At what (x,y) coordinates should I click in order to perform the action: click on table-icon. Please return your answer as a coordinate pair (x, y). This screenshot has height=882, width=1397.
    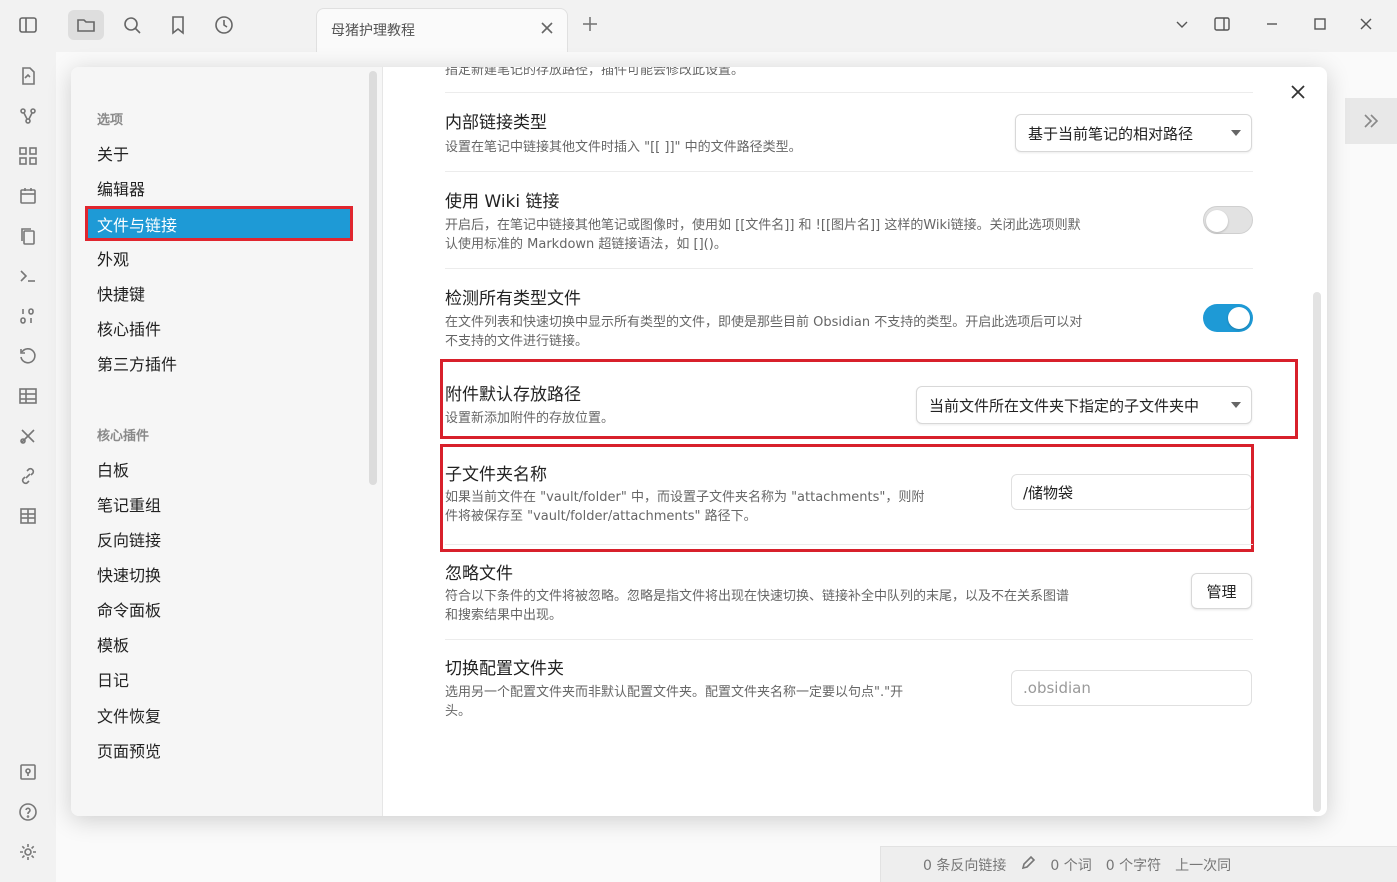
    Looking at the image, I should click on (28, 396).